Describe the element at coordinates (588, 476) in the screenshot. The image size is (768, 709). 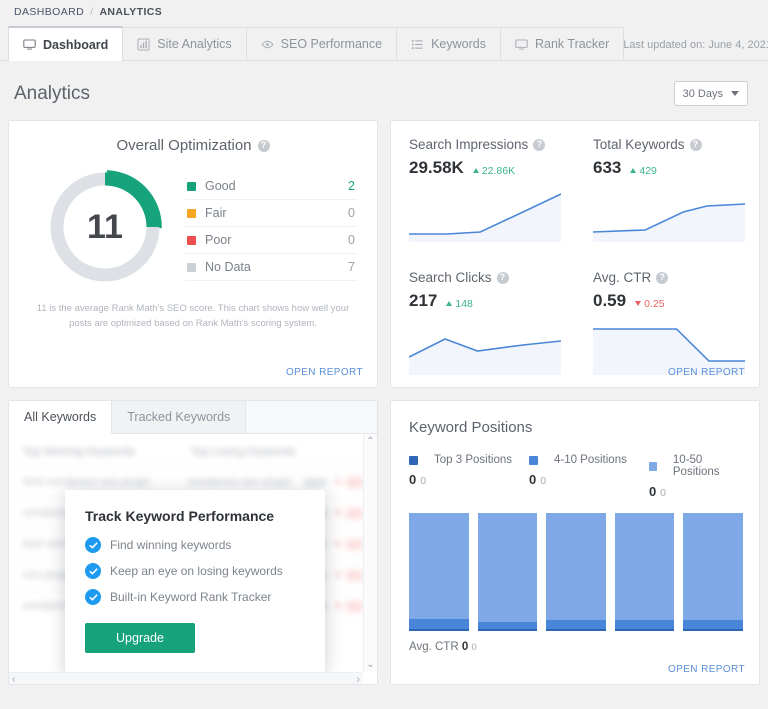
I see `legend-4-10-positions: 4-10 Positions 00` at that location.